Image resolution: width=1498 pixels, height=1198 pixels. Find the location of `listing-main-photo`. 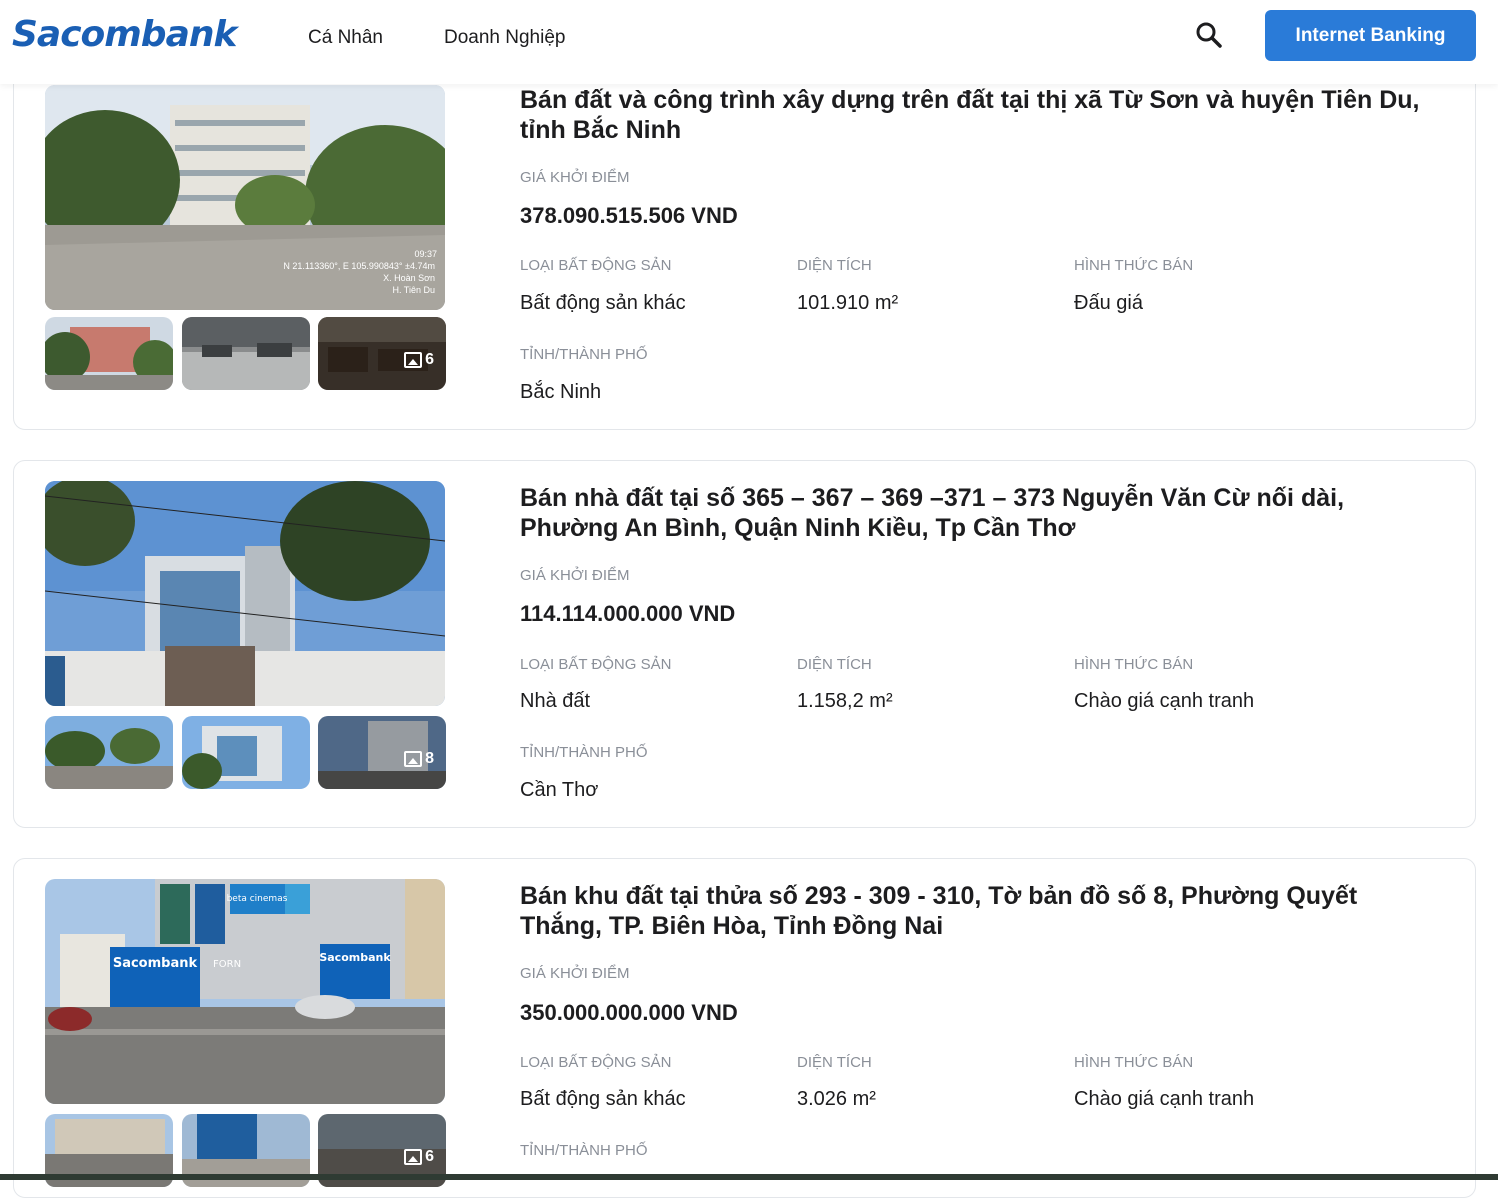

listing-main-photo is located at coordinates (245, 593).